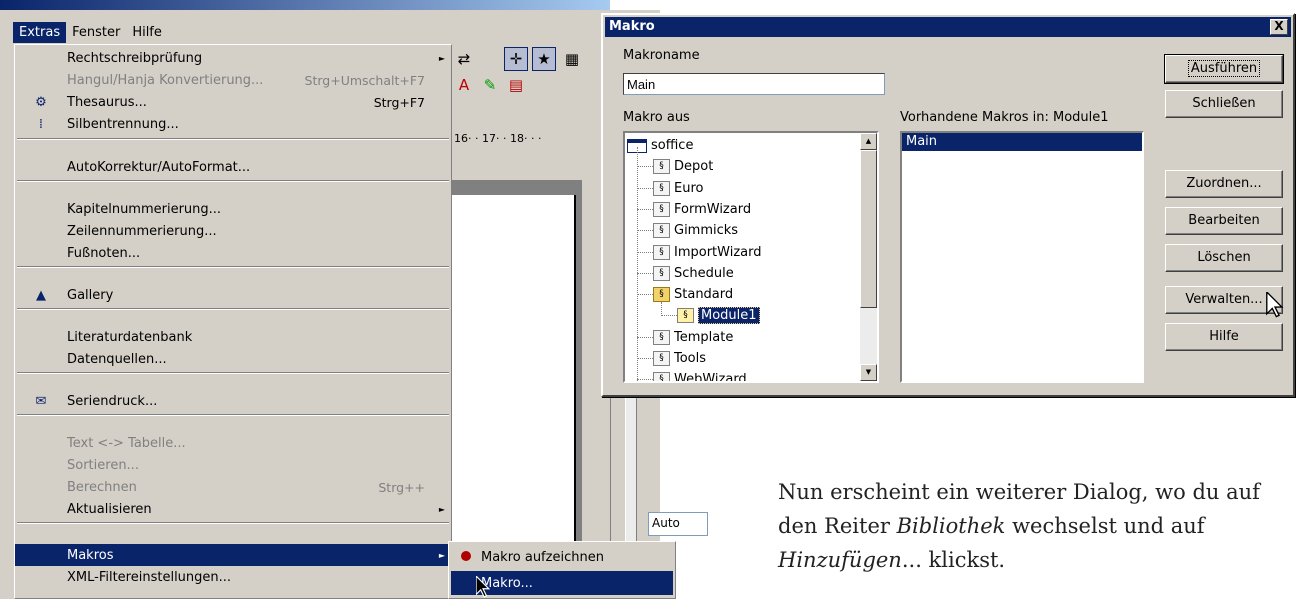 The width and height of the screenshot is (1300, 599). I want to click on mail-merge-icon: ✉, so click(41, 401).